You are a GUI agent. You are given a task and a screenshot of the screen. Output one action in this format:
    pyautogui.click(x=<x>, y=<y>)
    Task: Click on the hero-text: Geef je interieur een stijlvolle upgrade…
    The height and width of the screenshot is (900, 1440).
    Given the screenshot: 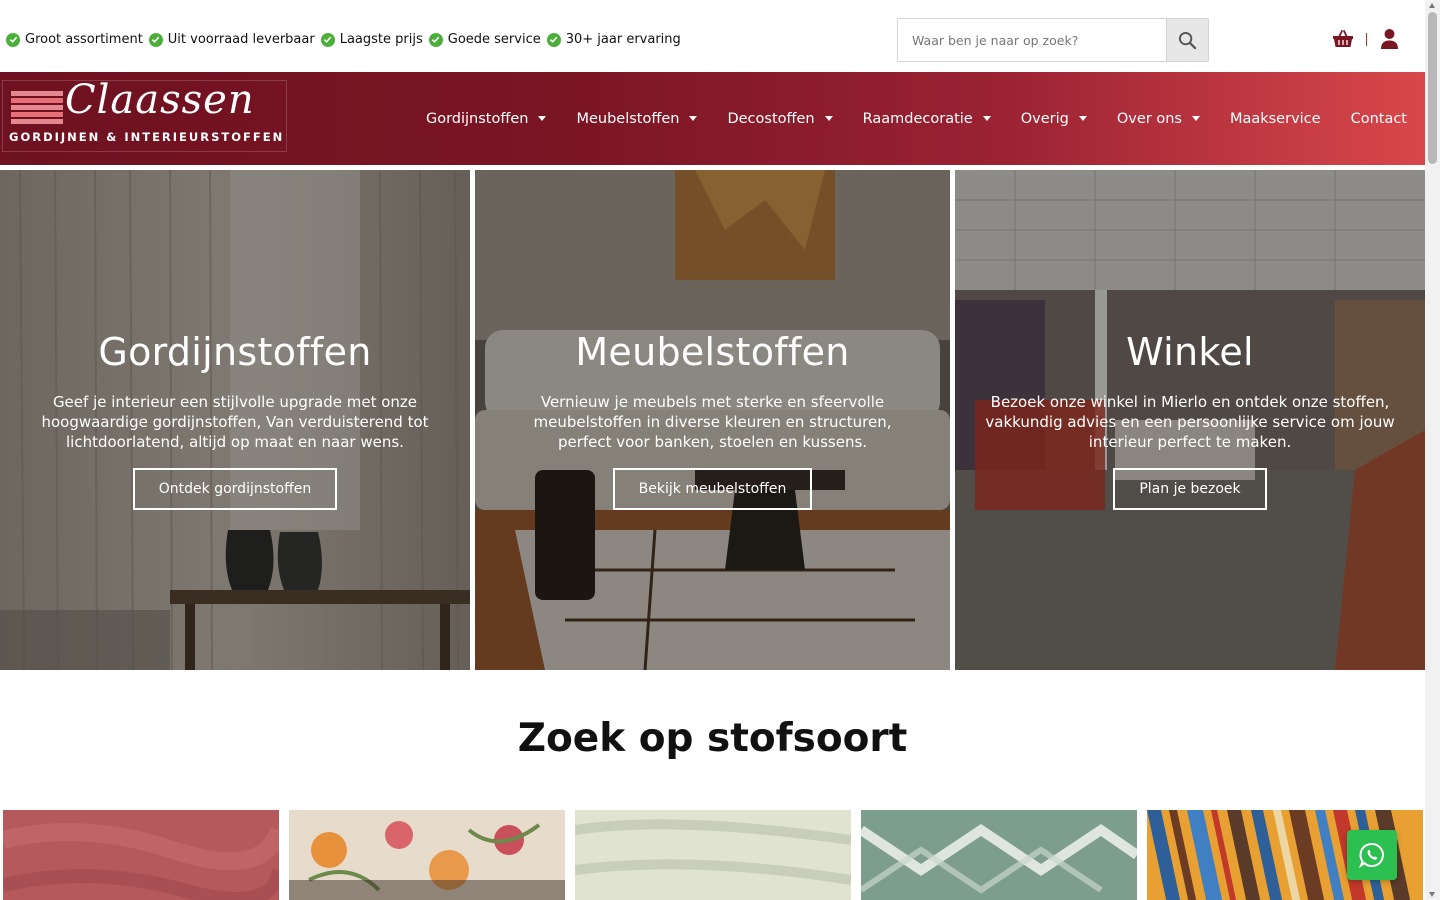 What is the action you would take?
    pyautogui.click(x=235, y=422)
    